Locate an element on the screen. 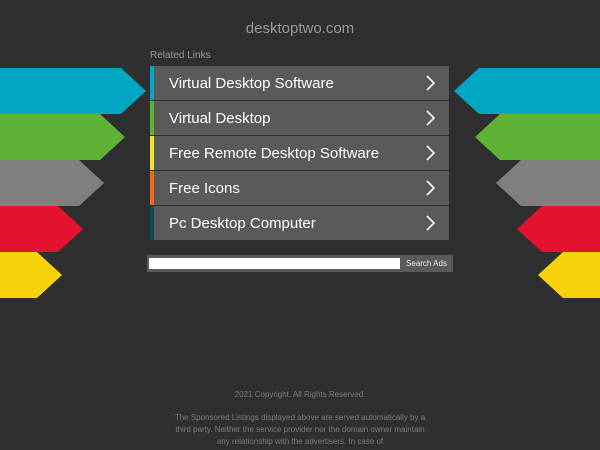 Image resolution: width=600 pixels, height=450 pixels. right-arrow-cyan is located at coordinates (527, 91).